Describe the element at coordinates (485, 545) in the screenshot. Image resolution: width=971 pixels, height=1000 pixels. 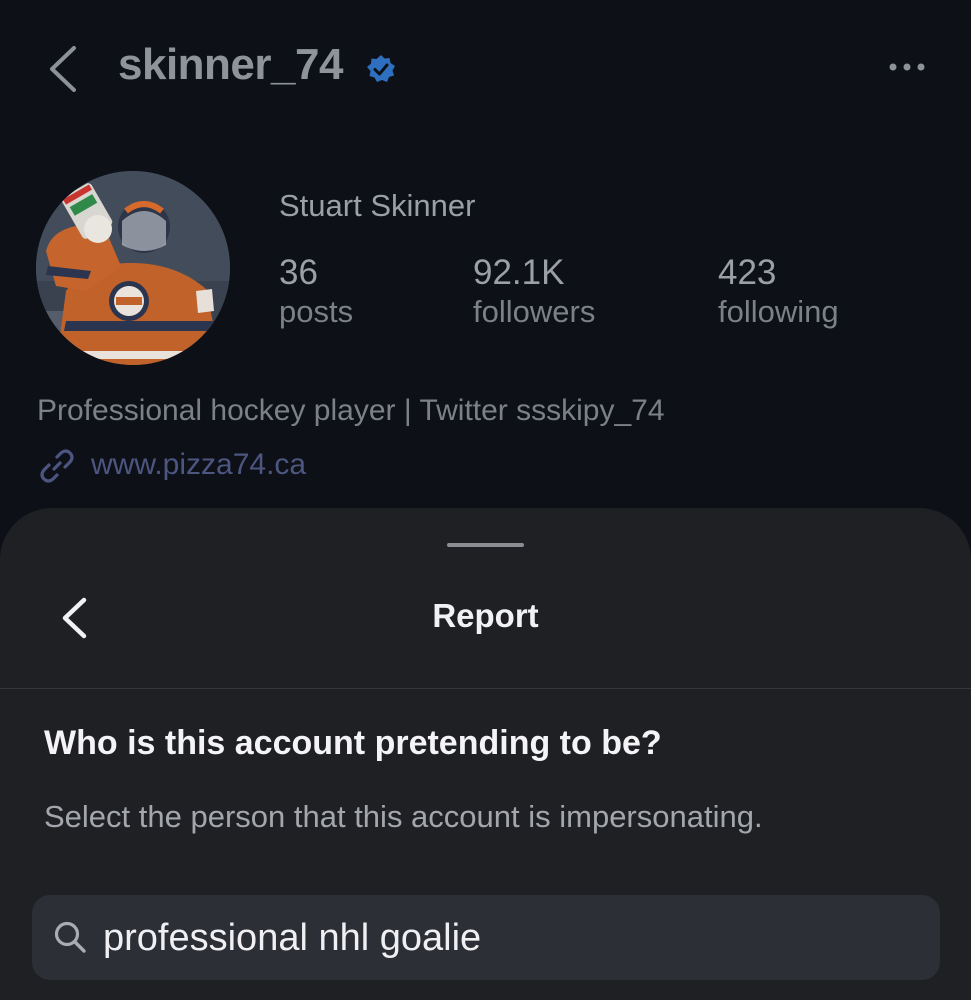
I see `sheet-drag-handle` at that location.